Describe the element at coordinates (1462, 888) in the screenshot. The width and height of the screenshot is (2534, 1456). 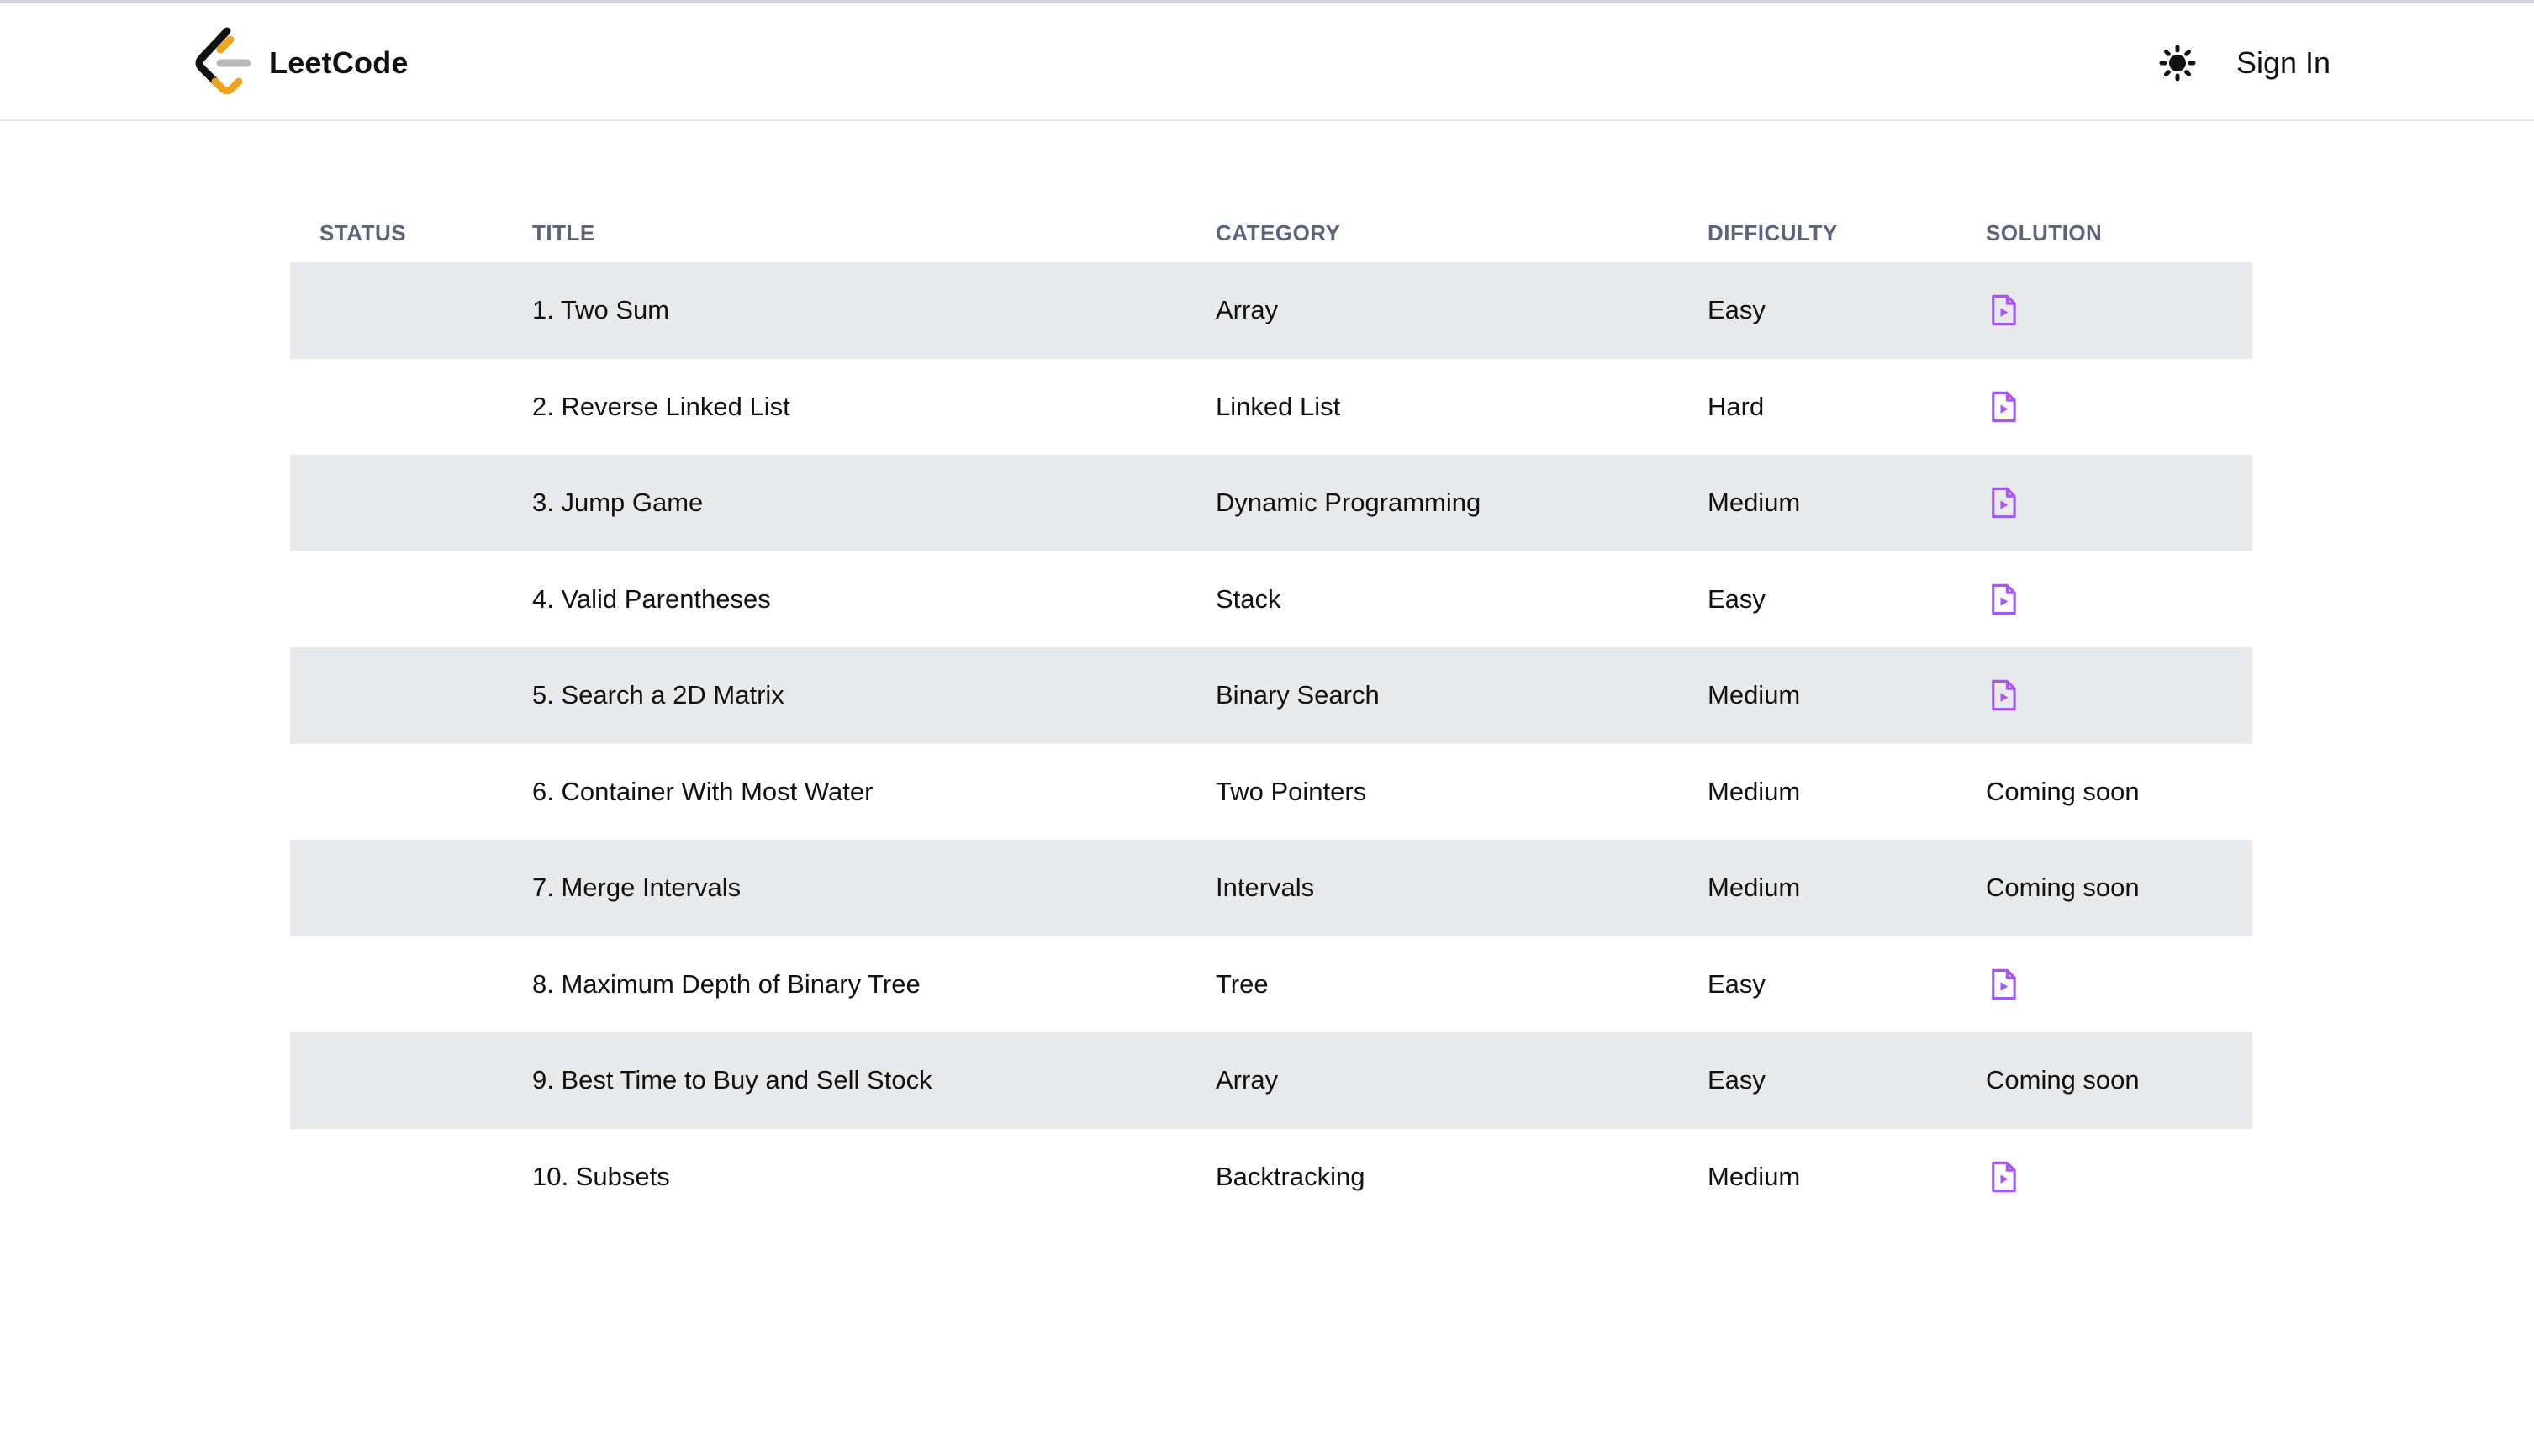
I see `category-cell: Intervals` at that location.